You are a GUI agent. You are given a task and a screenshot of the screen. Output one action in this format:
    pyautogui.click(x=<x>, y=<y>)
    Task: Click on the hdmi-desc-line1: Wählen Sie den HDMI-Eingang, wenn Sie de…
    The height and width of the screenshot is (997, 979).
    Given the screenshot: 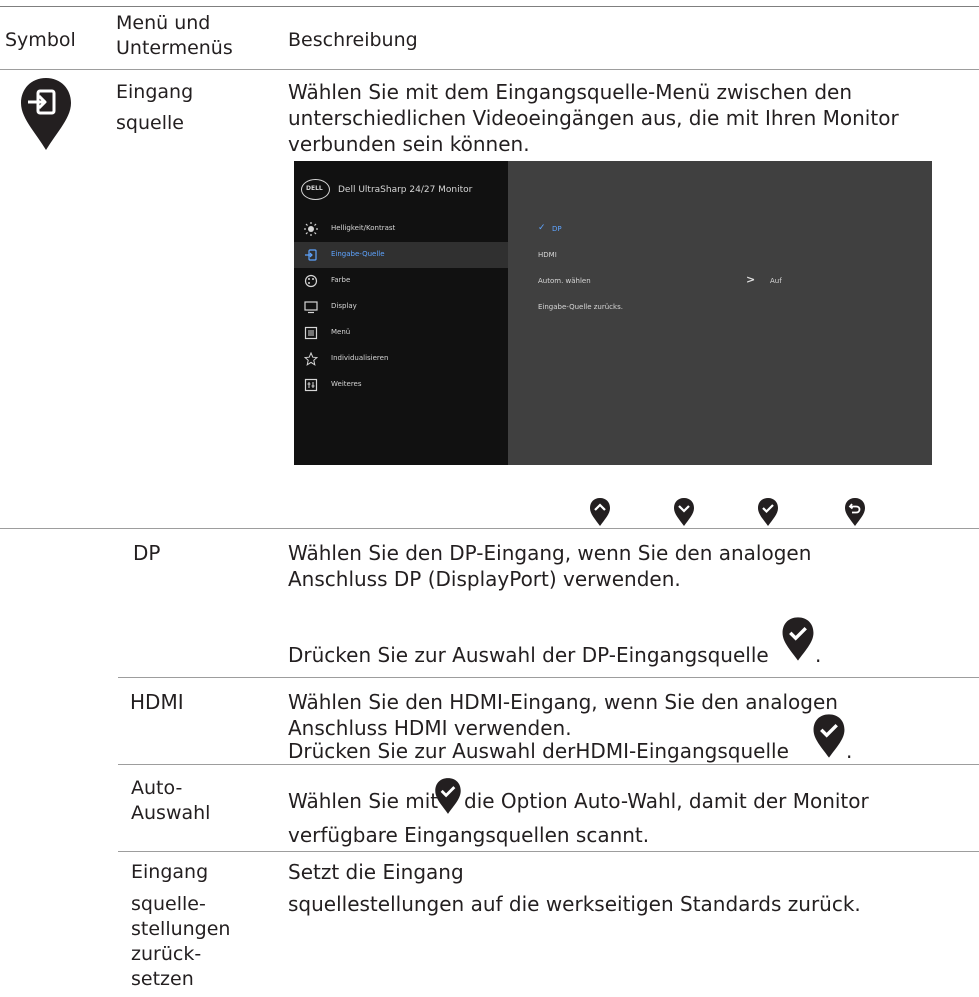 What is the action you would take?
    pyautogui.click(x=563, y=702)
    